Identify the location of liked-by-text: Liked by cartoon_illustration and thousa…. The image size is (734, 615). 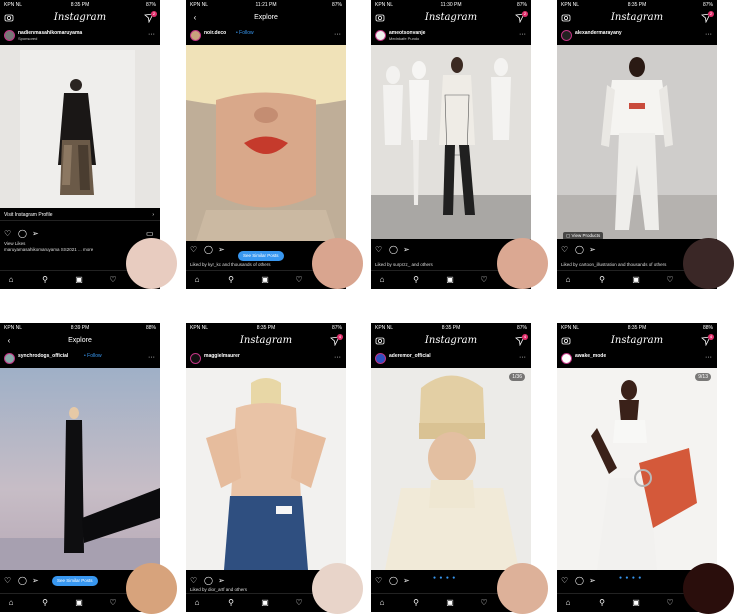
(626, 265).